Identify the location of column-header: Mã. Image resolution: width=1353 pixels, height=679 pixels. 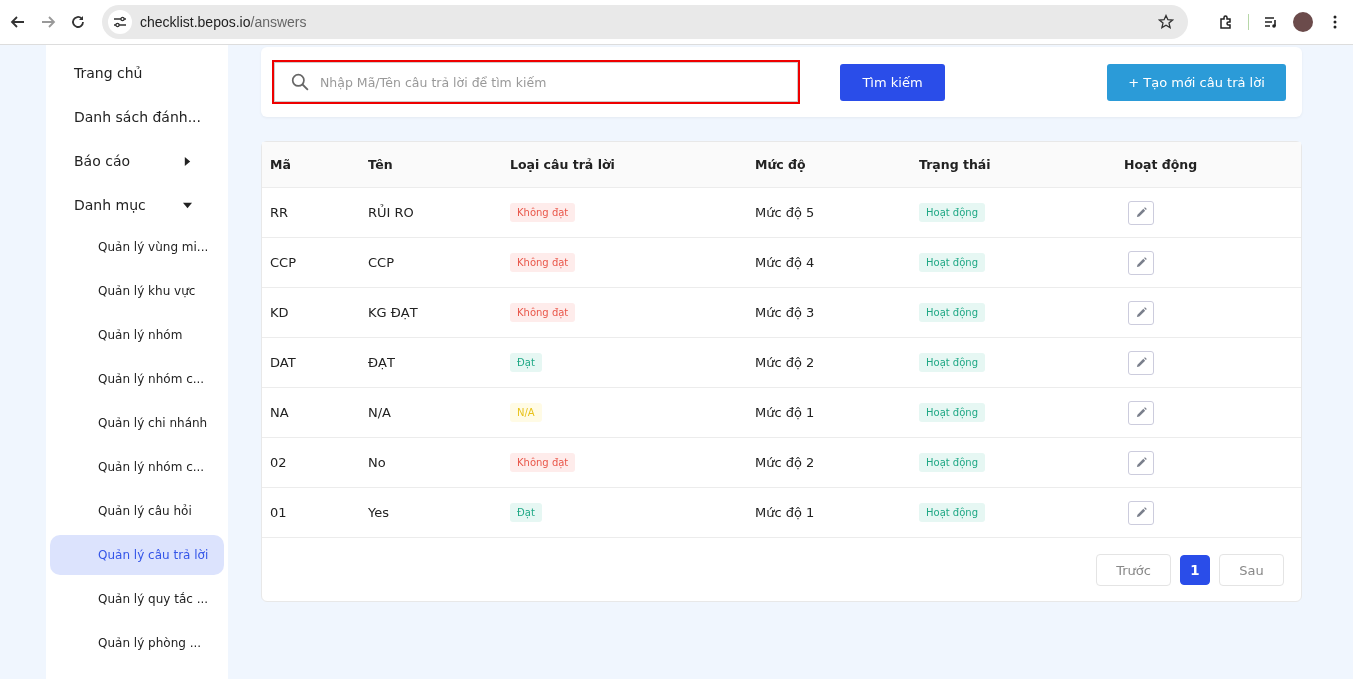
(281, 164).